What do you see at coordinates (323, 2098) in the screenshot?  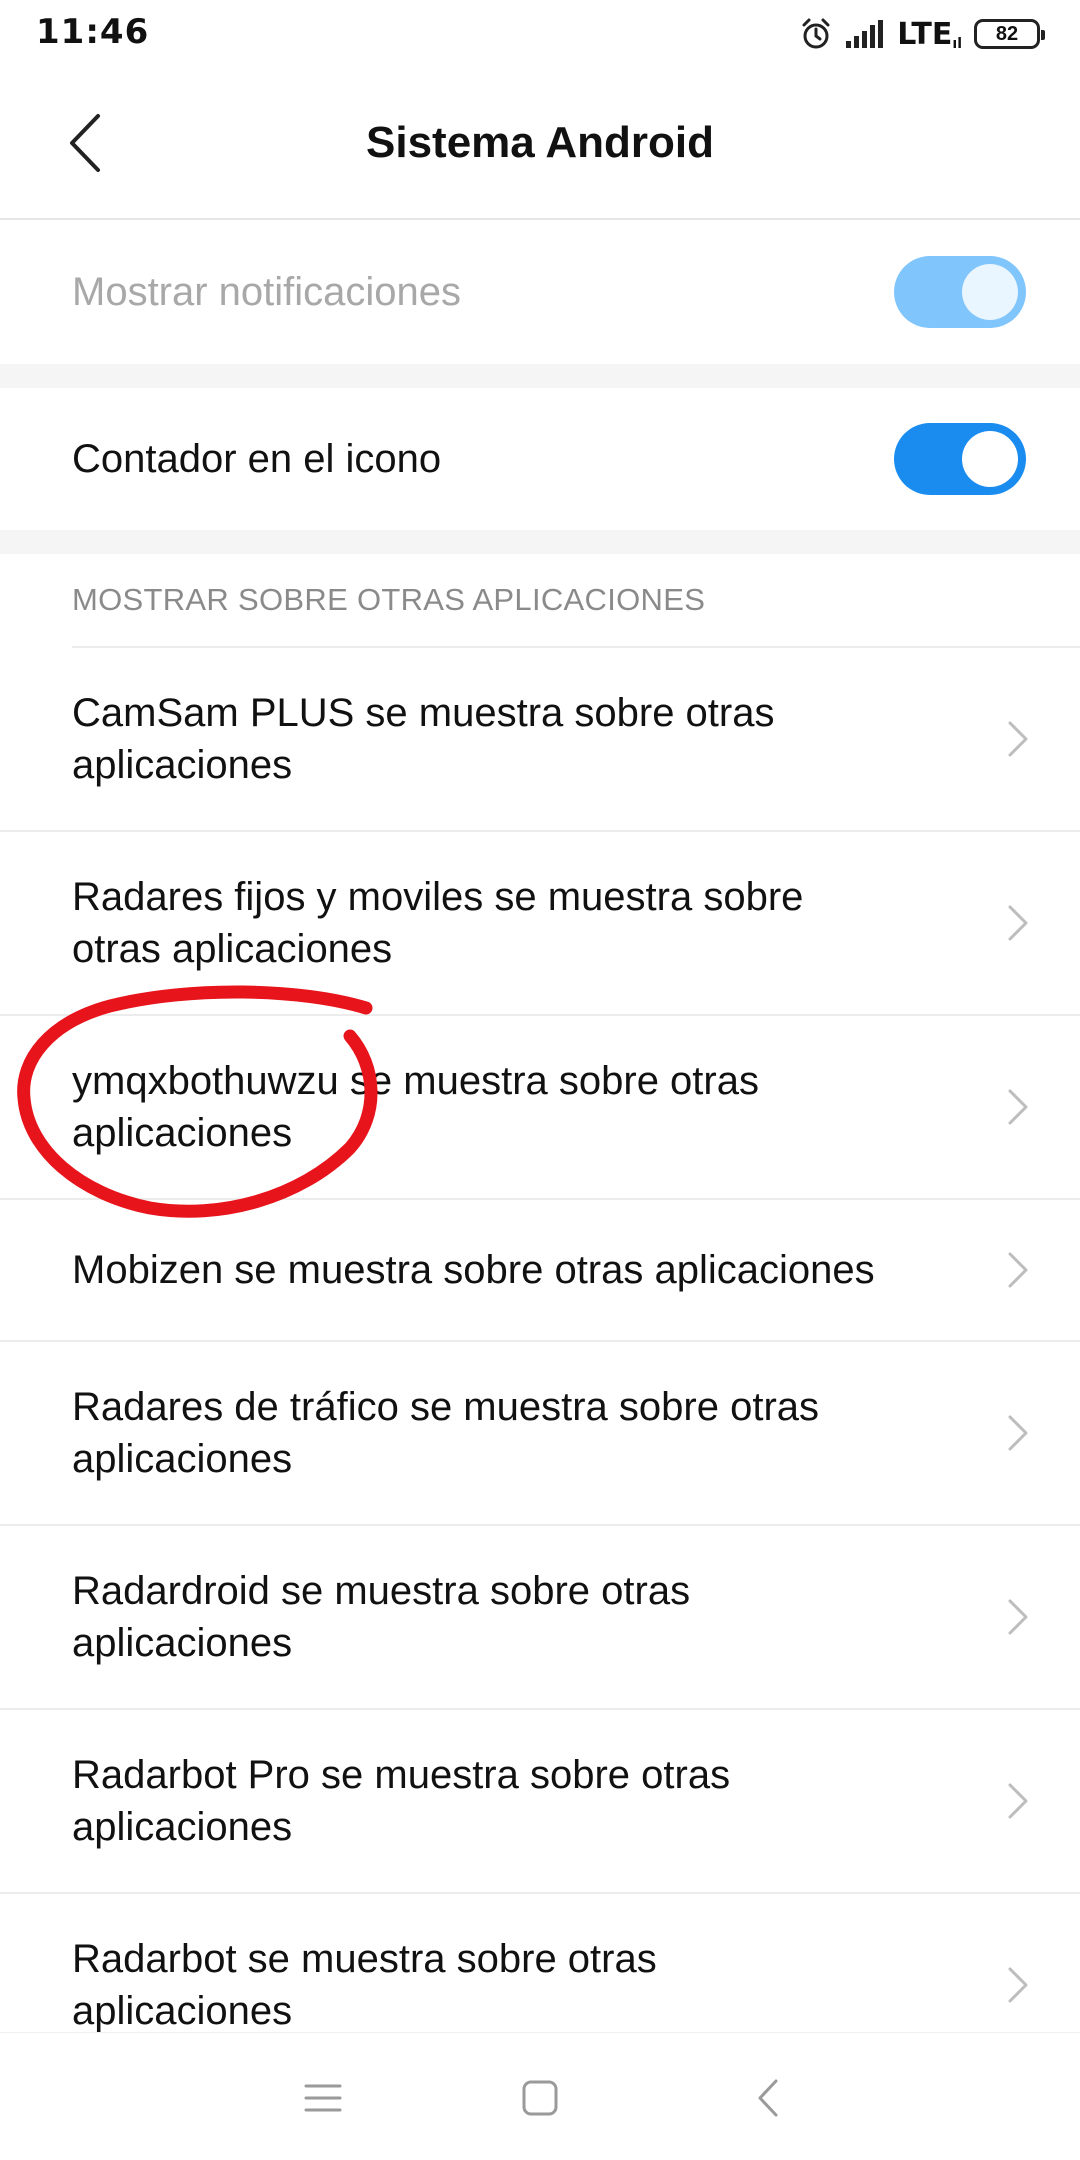 I see `menu-icon` at bounding box center [323, 2098].